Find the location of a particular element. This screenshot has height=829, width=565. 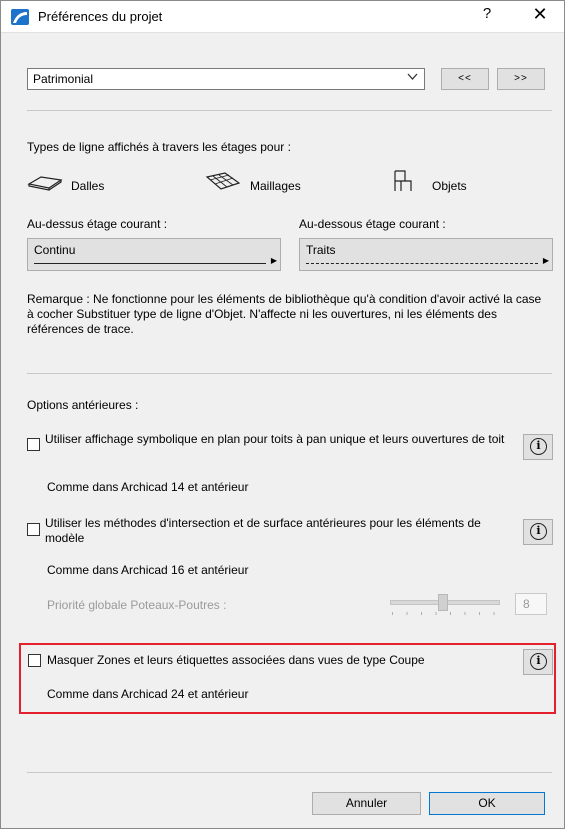

archicad-logo-icon is located at coordinates (20, 17).